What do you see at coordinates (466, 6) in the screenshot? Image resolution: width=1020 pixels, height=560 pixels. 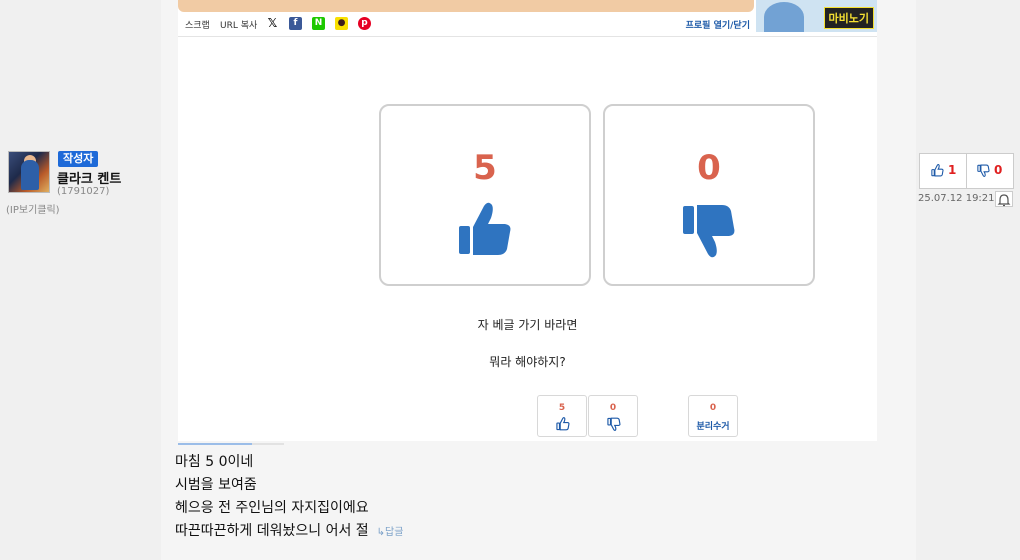 I see `top-banner` at bounding box center [466, 6].